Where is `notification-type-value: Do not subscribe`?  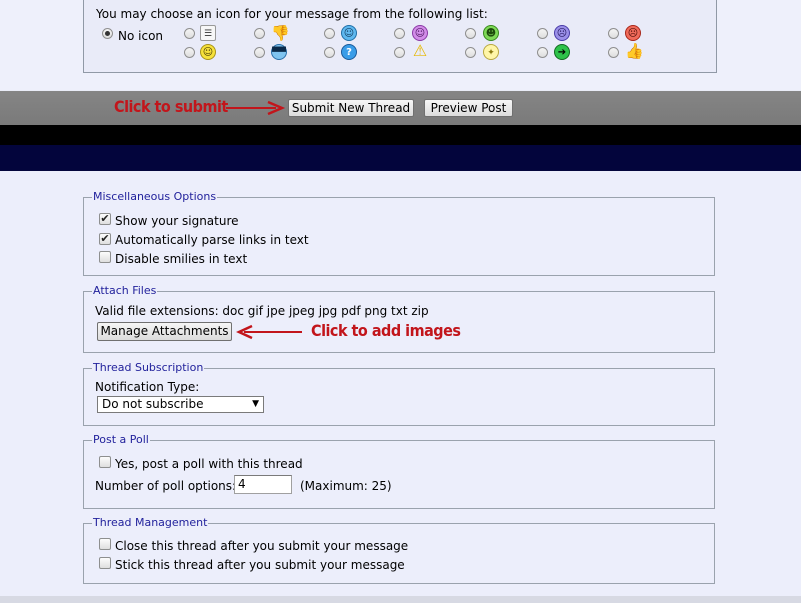
notification-type-value: Do not subscribe is located at coordinates (153, 404).